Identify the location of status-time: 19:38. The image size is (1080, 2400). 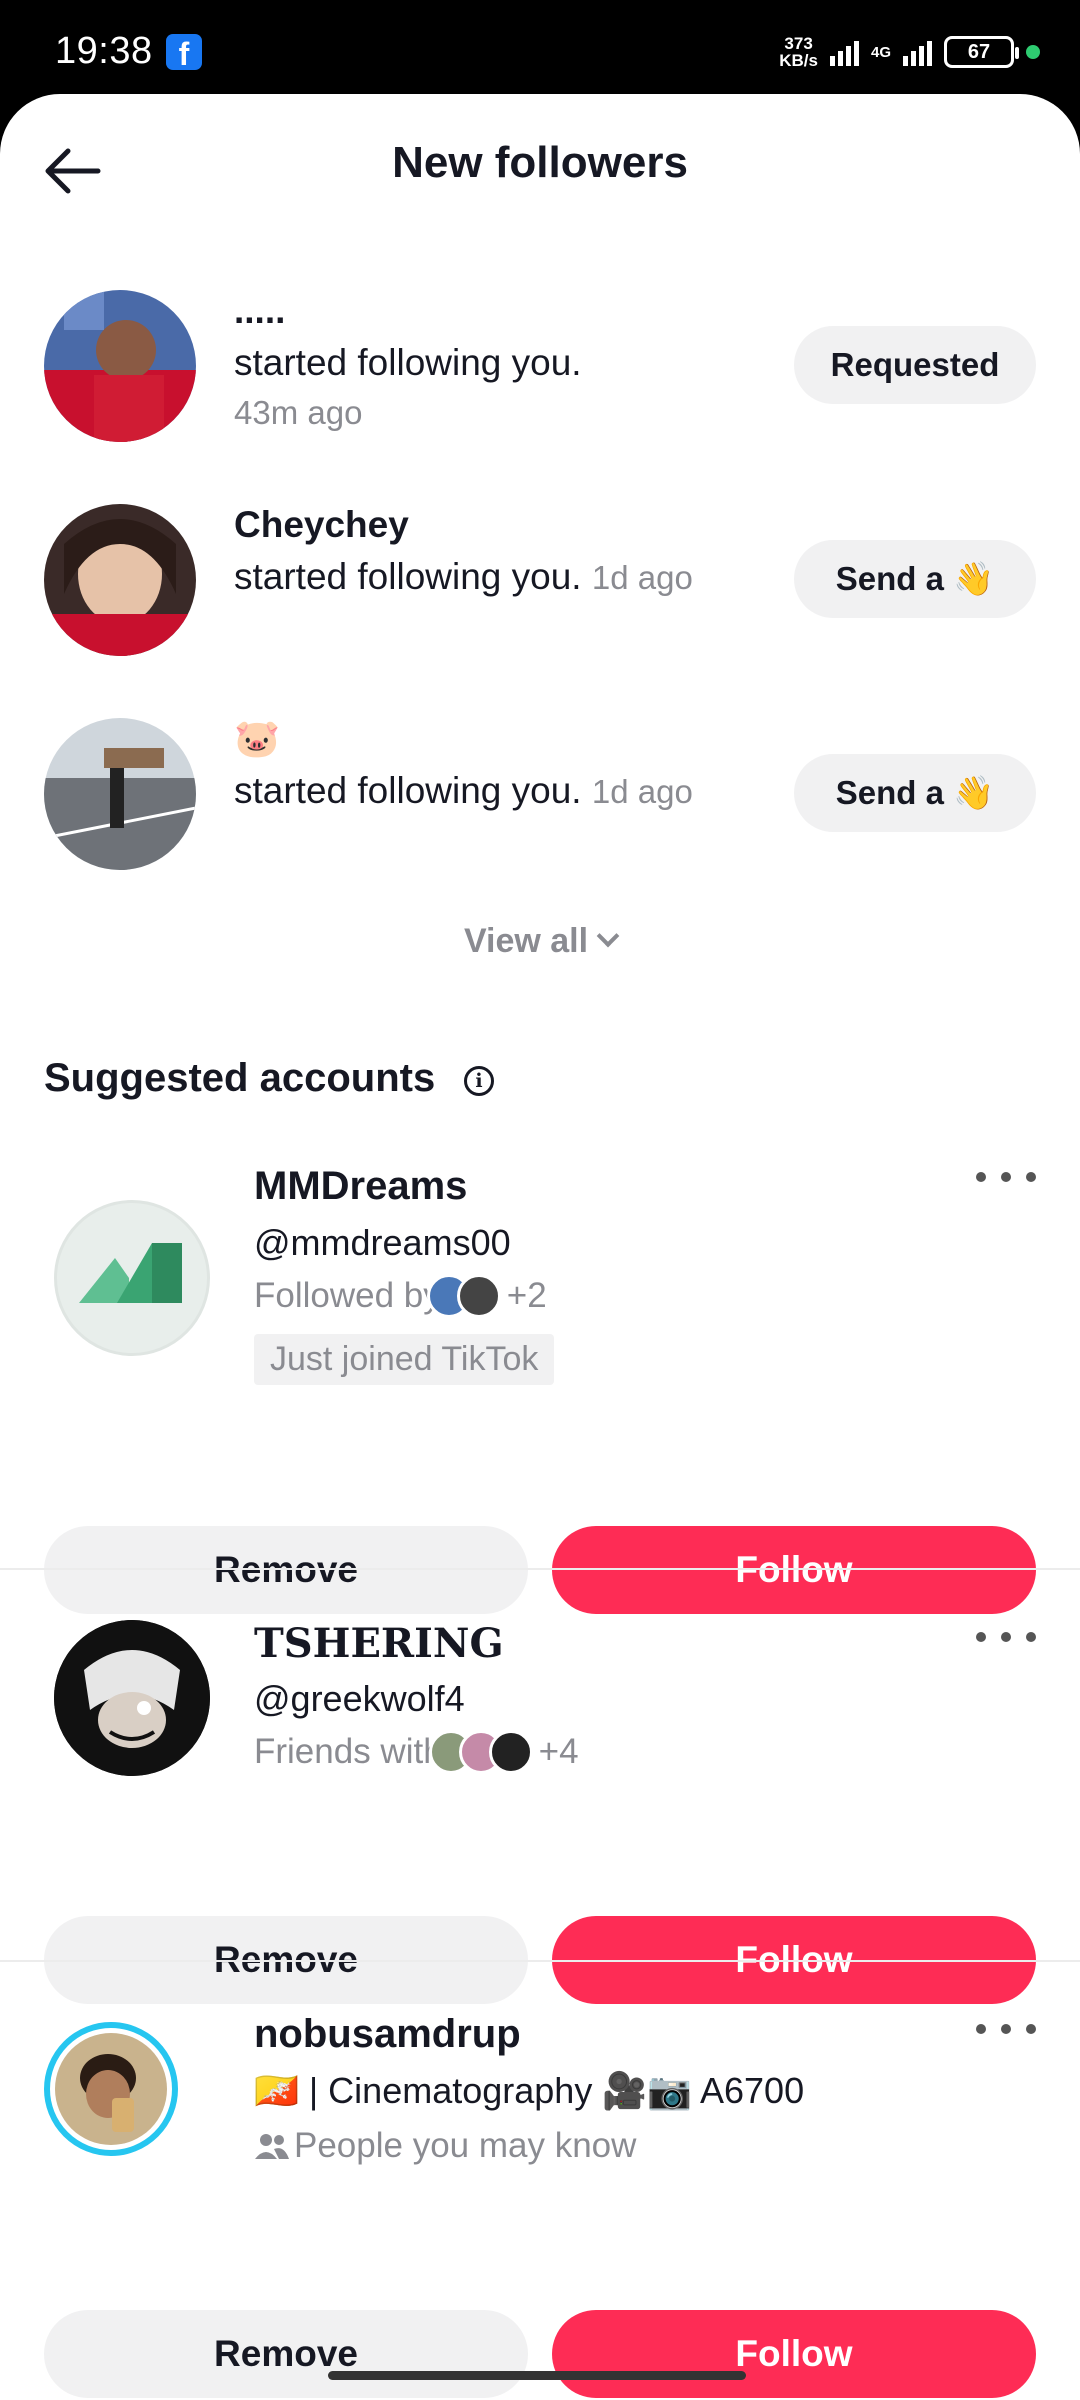
(104, 51).